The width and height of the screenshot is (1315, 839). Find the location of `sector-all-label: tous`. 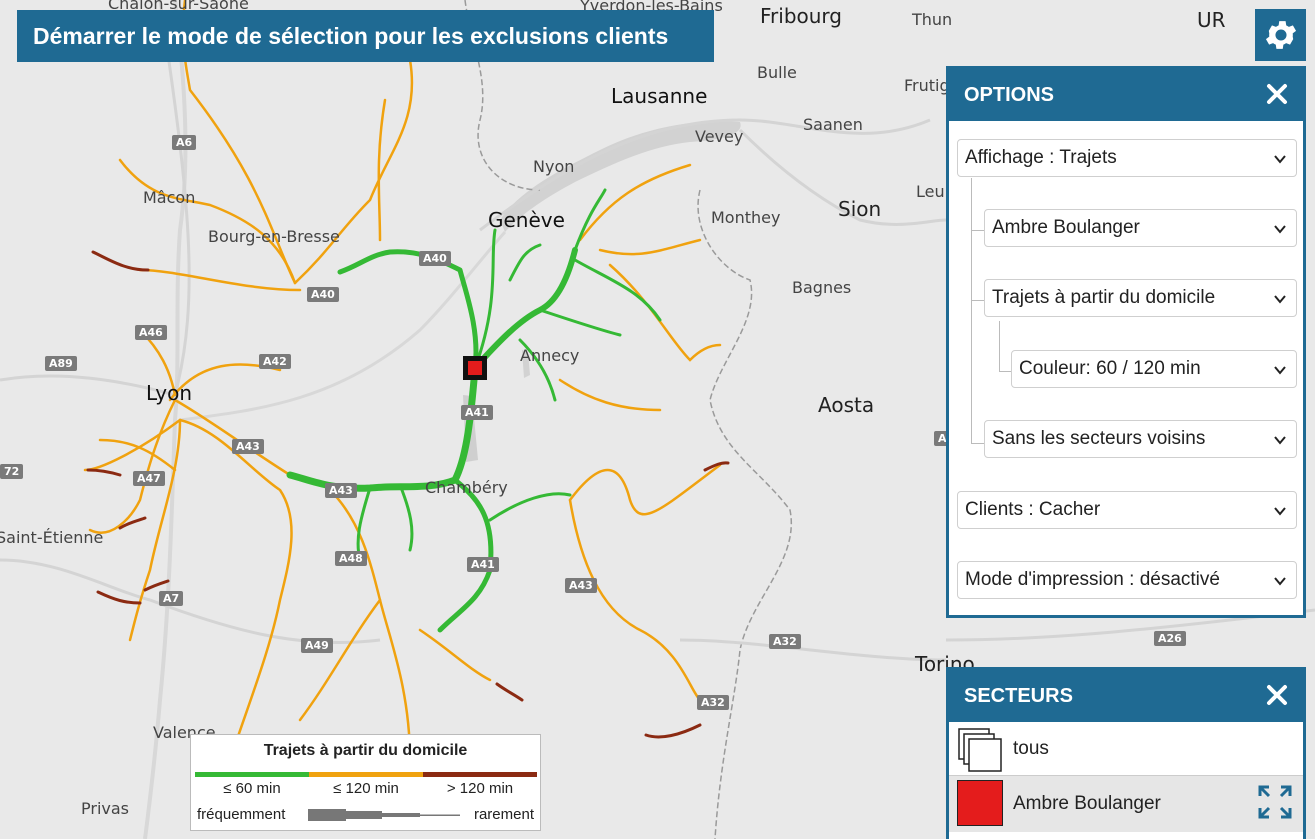

sector-all-label: tous is located at coordinates (1031, 748).